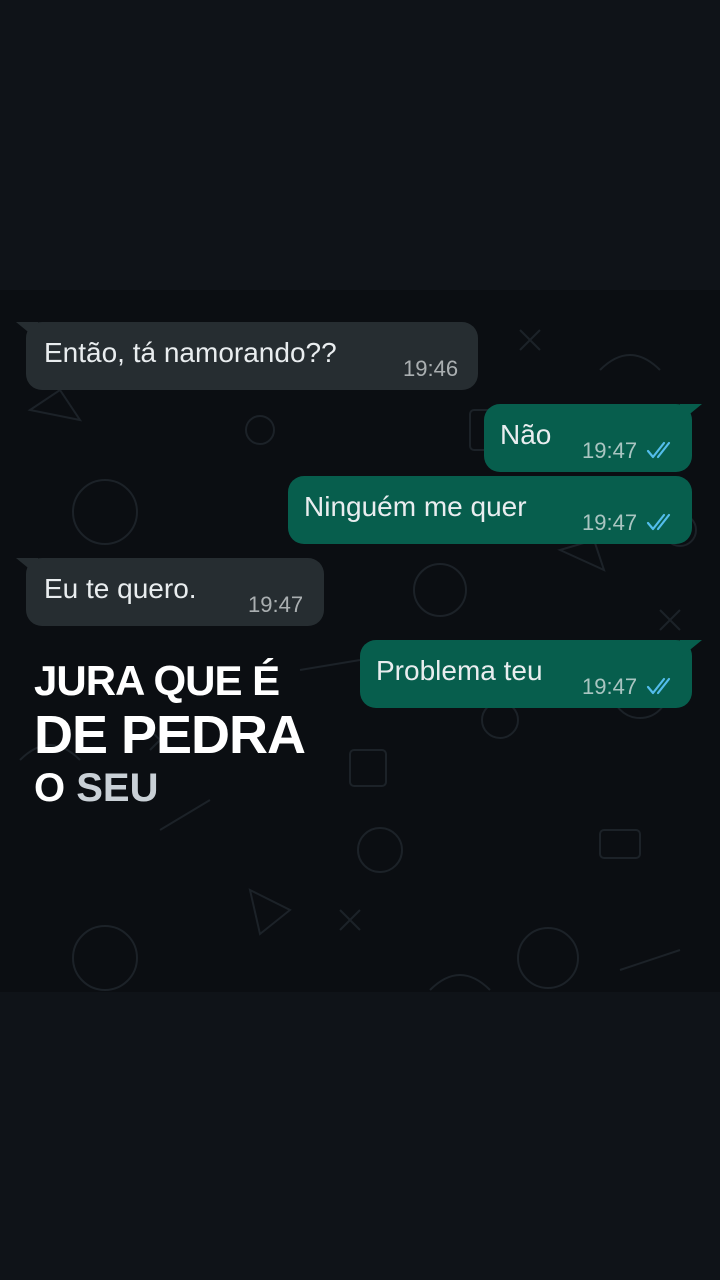 The height and width of the screenshot is (1280, 720). I want to click on message-text: Não, so click(526, 434).